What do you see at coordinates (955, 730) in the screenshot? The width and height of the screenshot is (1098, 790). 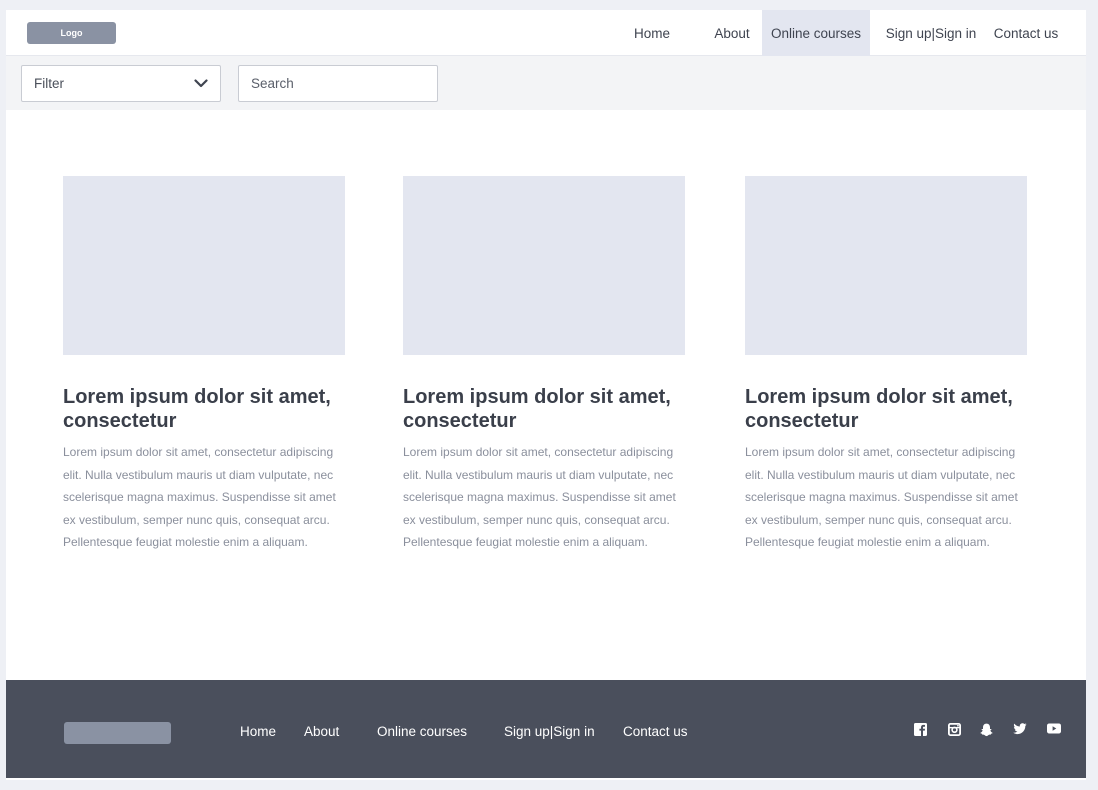 I see `instagram-icon` at bounding box center [955, 730].